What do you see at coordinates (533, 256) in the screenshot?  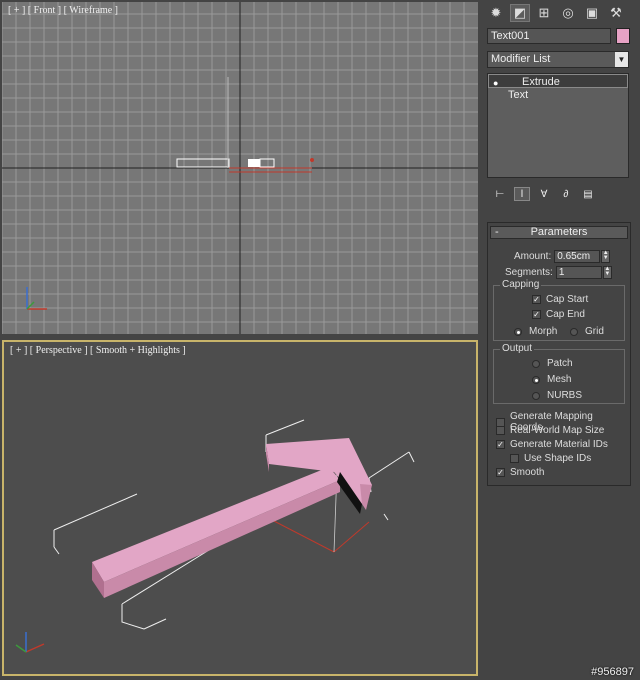 I see `amount-label: Amount:` at bounding box center [533, 256].